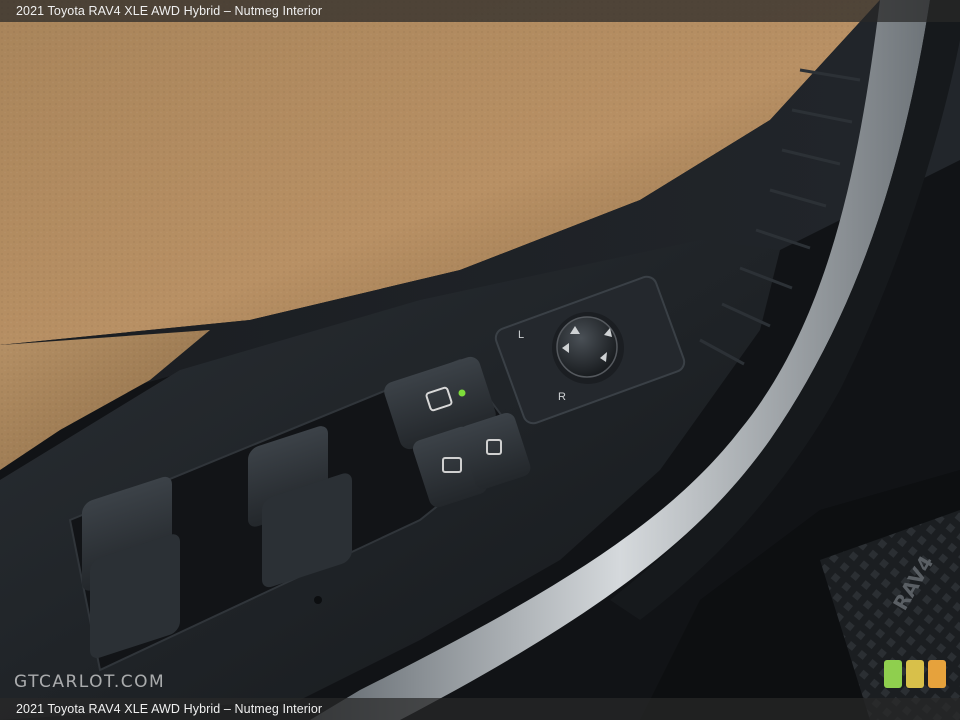  What do you see at coordinates (521, 335) in the screenshot?
I see `mirror-label-left: L` at bounding box center [521, 335].